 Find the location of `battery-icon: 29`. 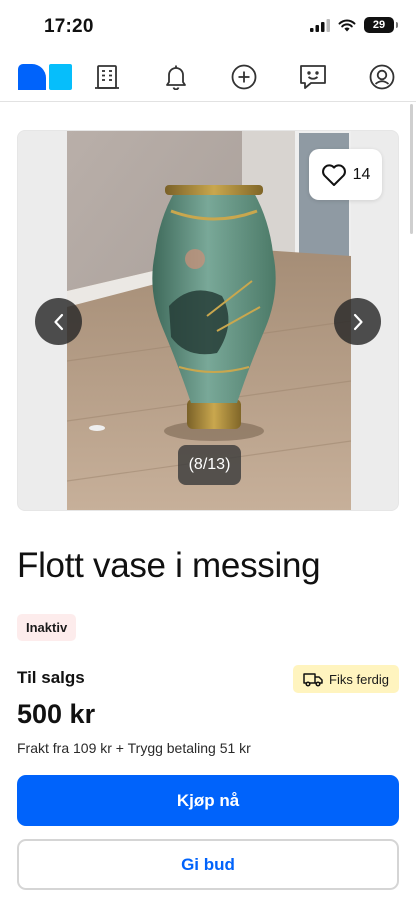

battery-icon: 29 is located at coordinates (381, 25).